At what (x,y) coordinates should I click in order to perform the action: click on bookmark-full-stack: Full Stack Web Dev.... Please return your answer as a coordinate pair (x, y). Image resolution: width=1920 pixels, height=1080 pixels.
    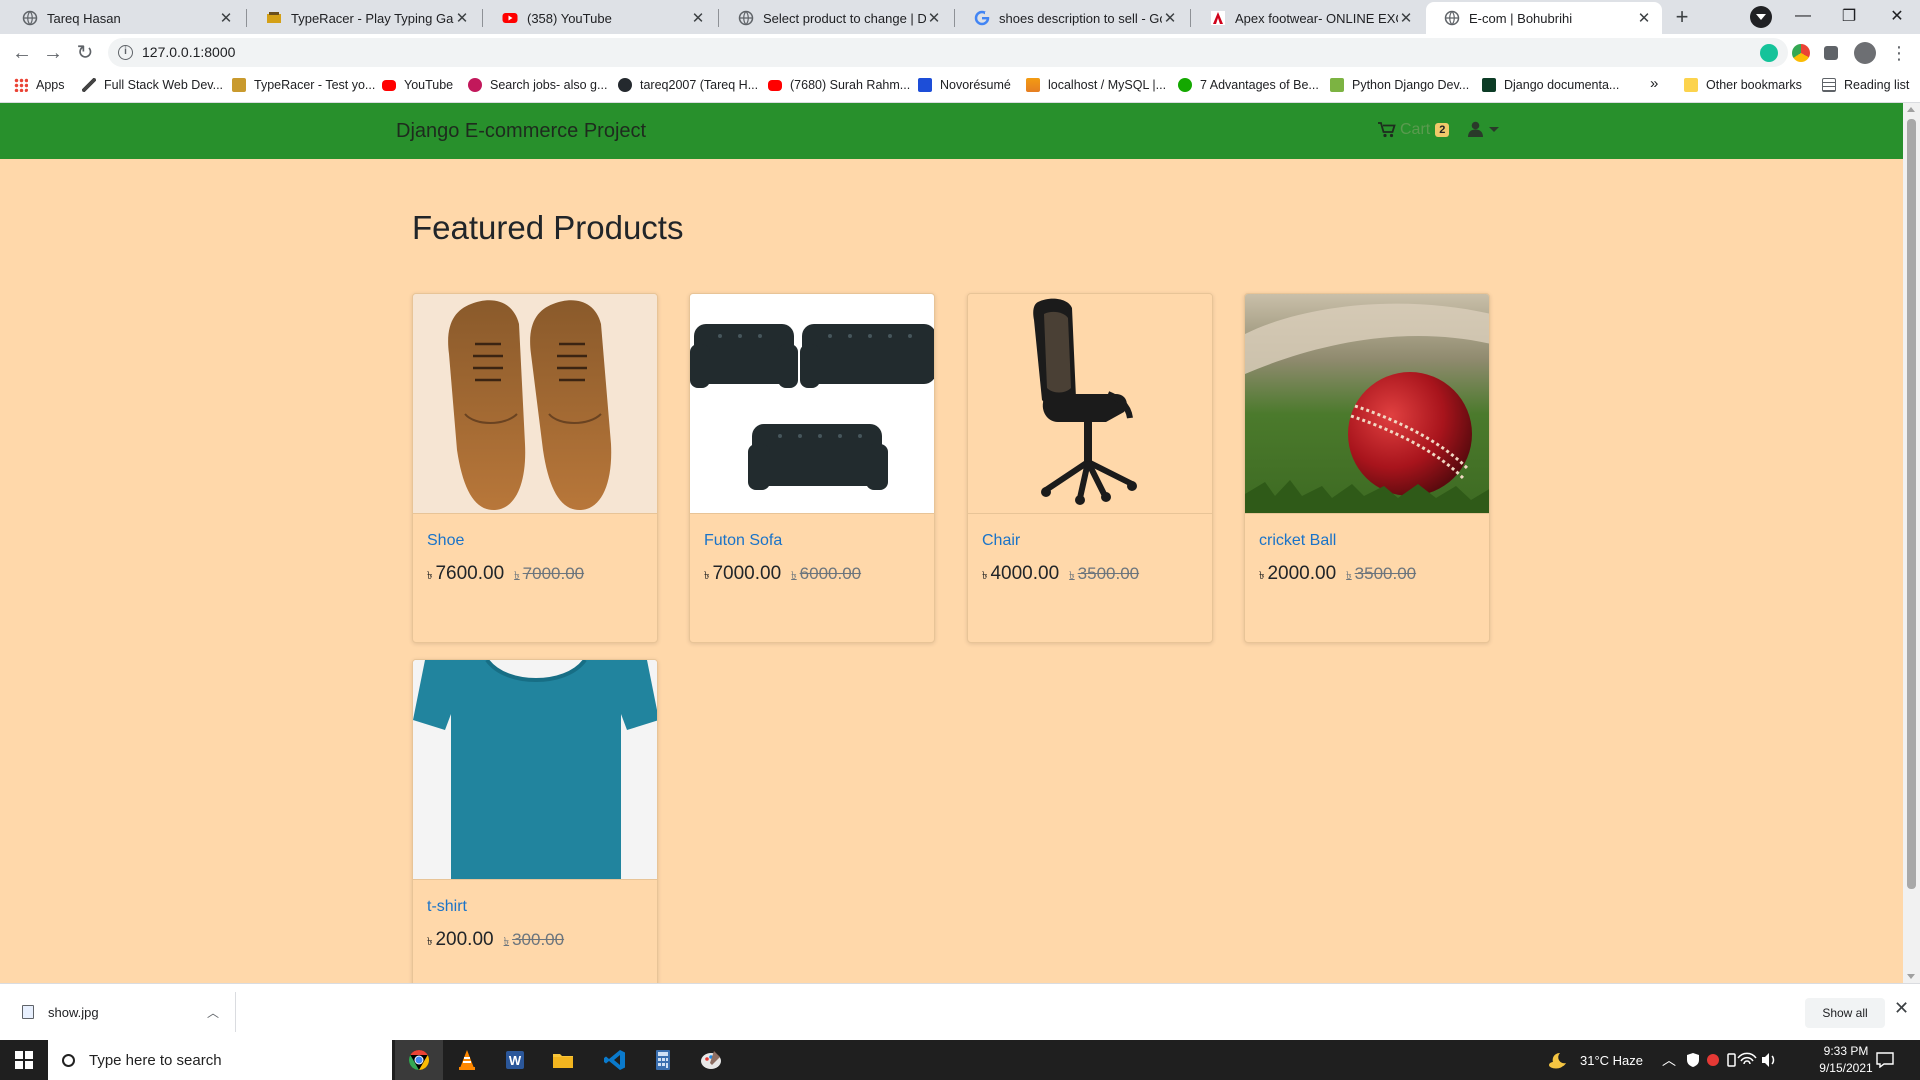
    Looking at the image, I should click on (152, 85).